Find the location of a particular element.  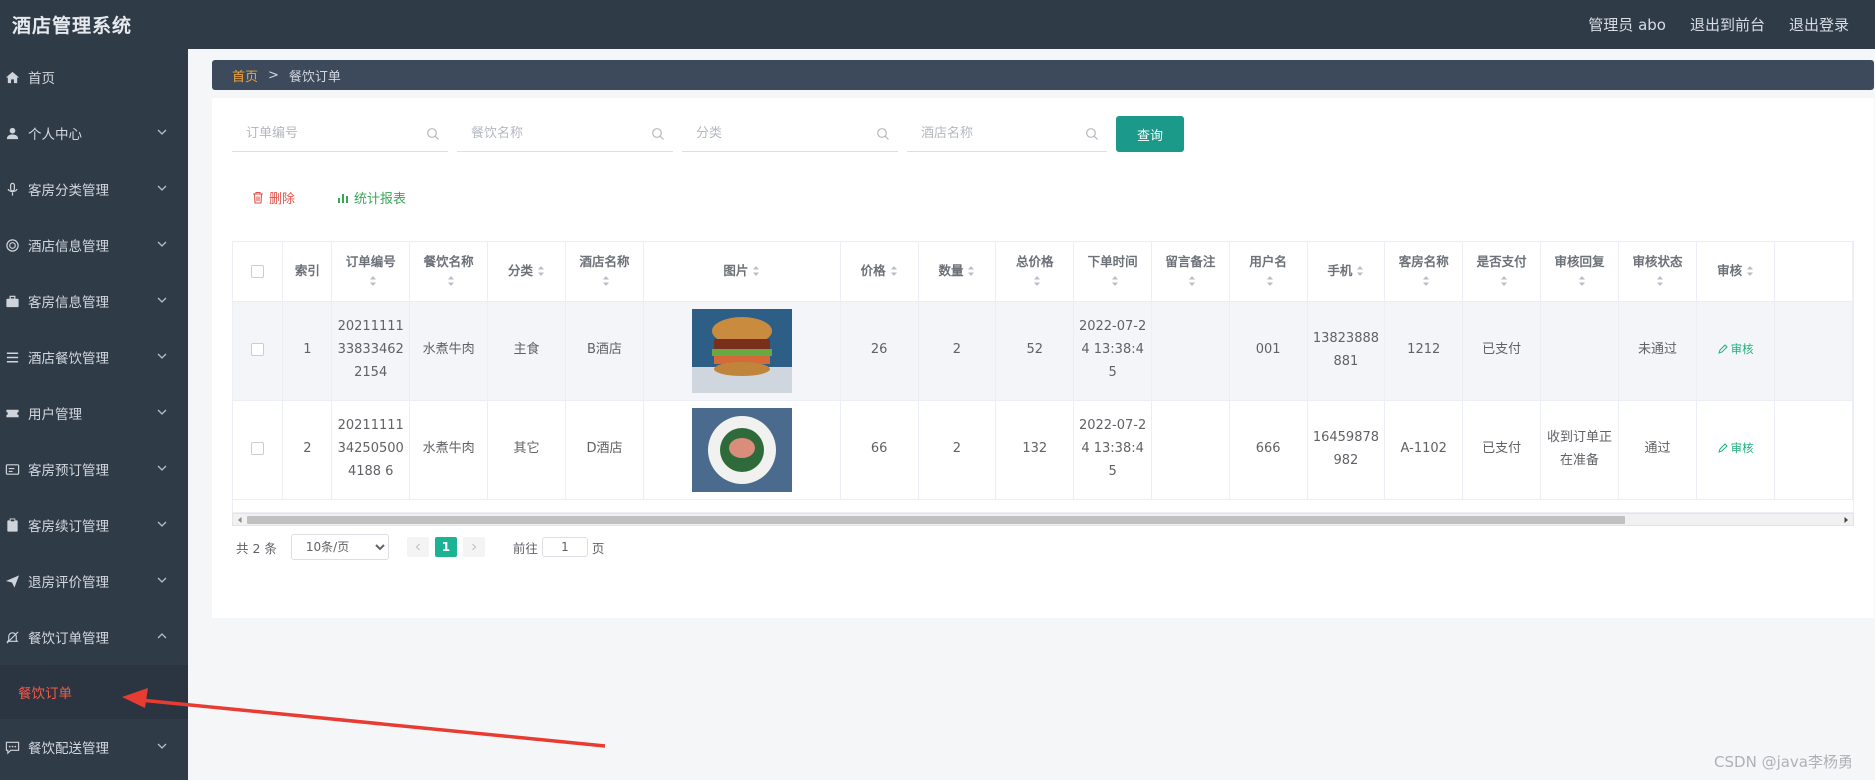

cell-food: 水煮牛肉 is located at coordinates (449, 450).